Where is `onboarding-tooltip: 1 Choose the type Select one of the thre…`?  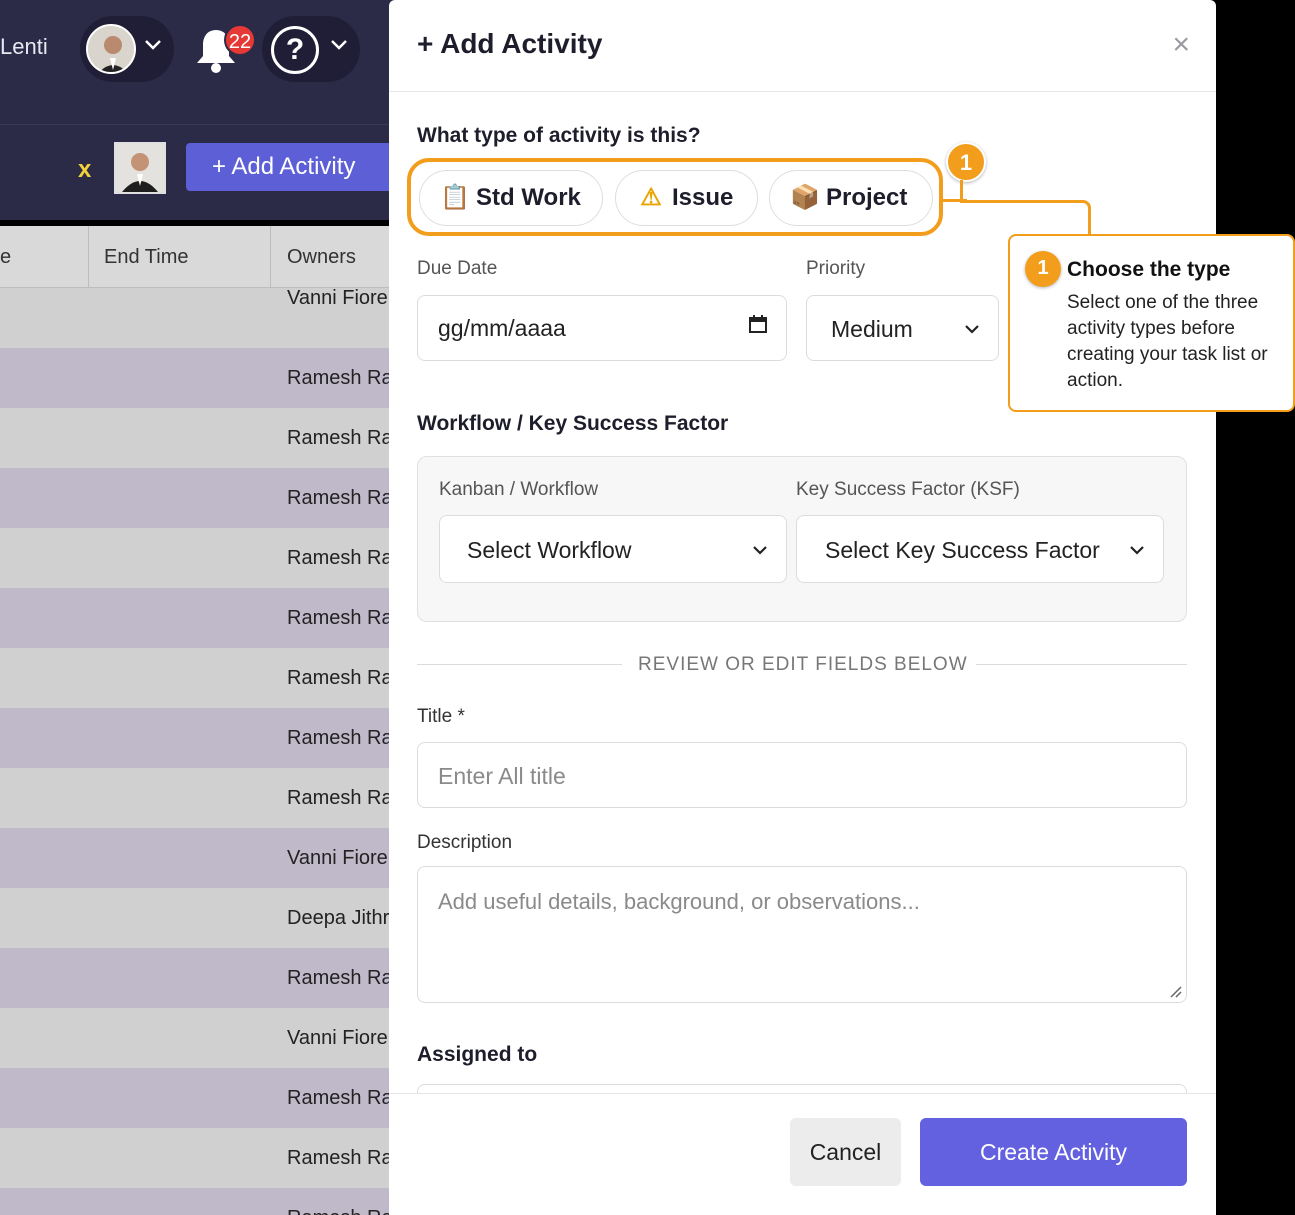
onboarding-tooltip: 1 Choose the type Select one of the thre… is located at coordinates (1151, 323).